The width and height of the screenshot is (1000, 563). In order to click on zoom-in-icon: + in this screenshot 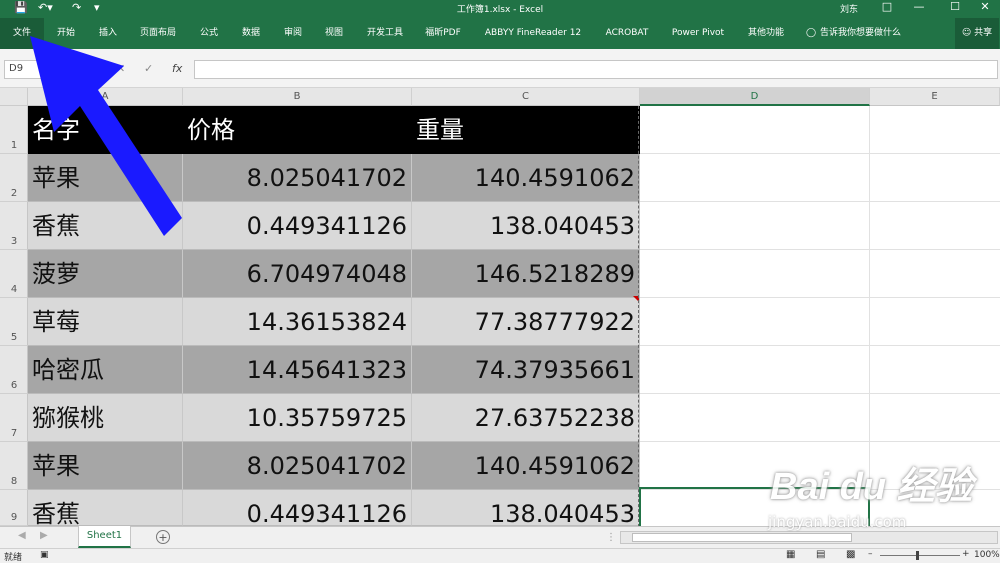, I will do `click(966, 554)`.